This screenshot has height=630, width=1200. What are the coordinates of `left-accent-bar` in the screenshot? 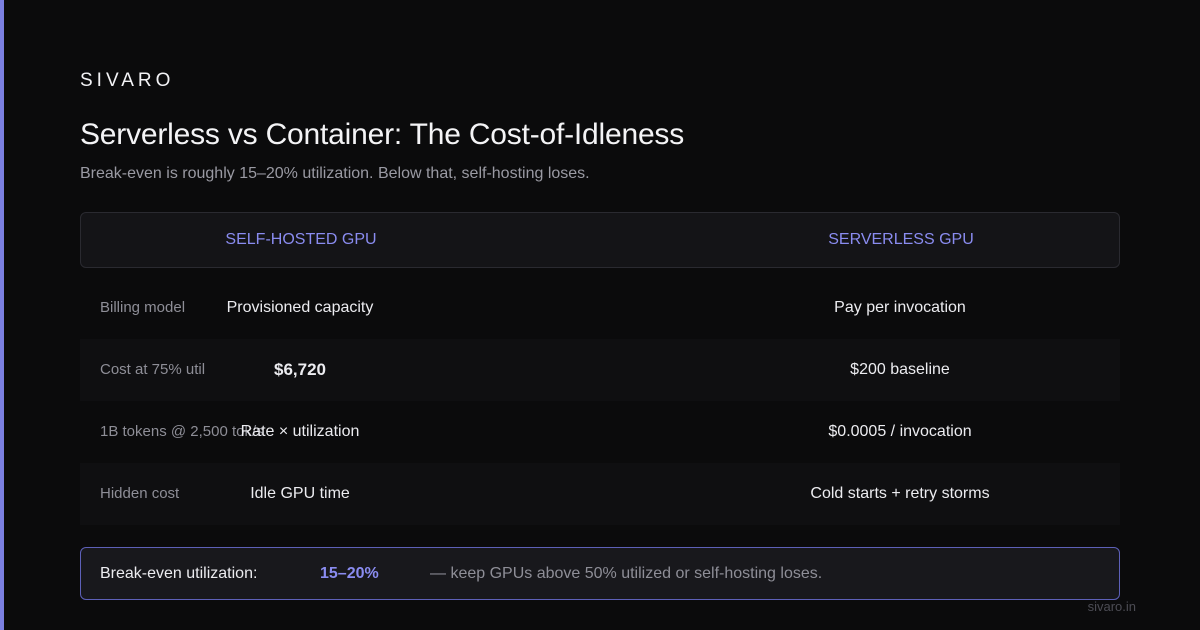 It's located at (2, 315).